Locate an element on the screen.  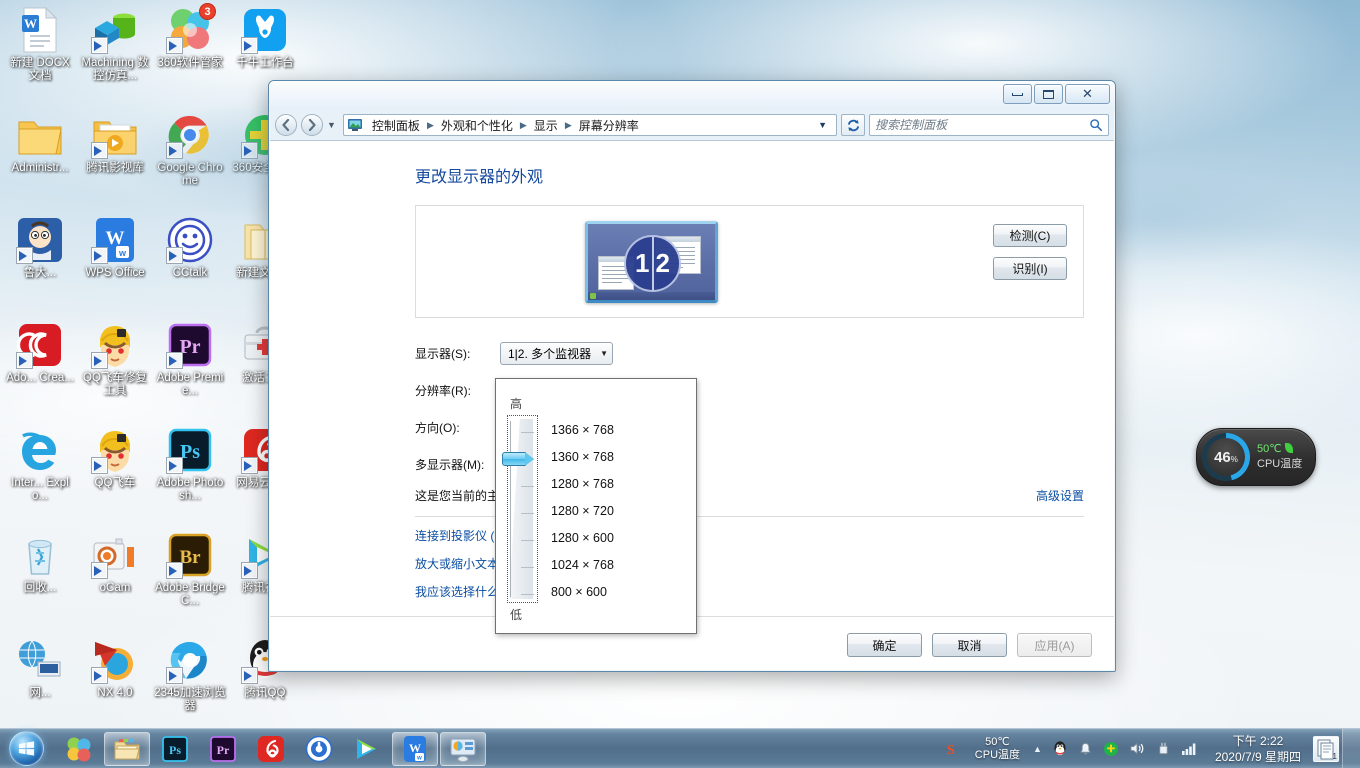
desktop-icon-nx-4-0: NX 4.0 is located at coordinates (115, 668).